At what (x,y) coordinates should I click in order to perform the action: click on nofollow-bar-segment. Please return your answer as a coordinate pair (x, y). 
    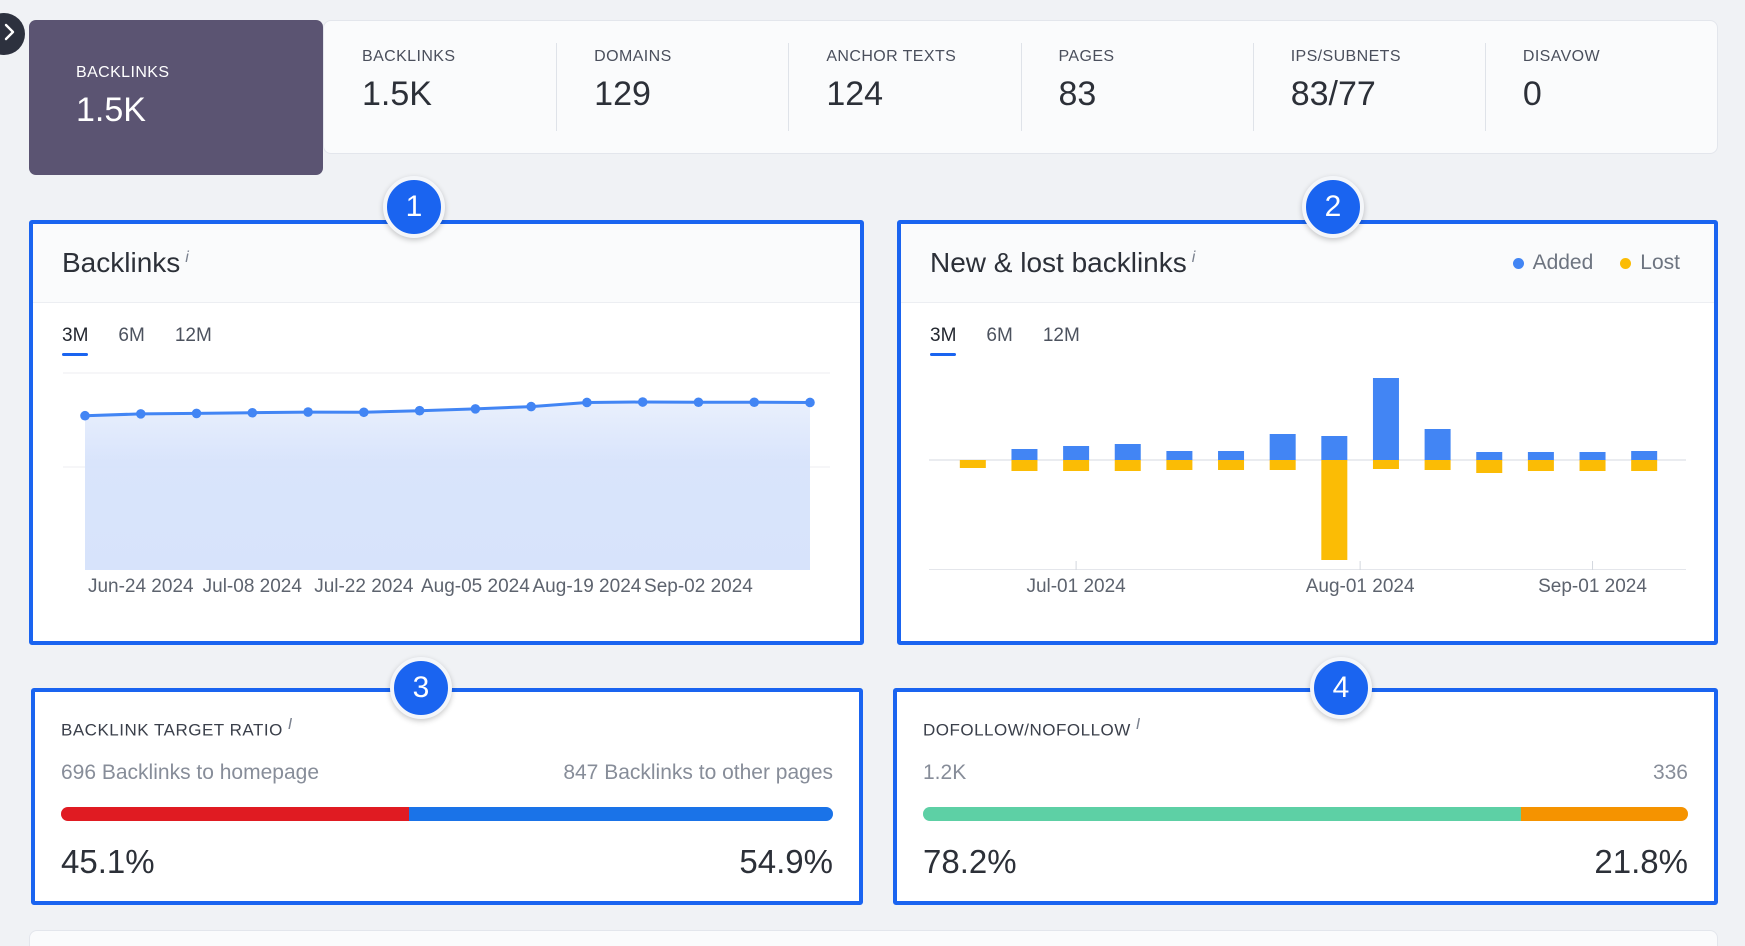
    Looking at the image, I should click on (1604, 813).